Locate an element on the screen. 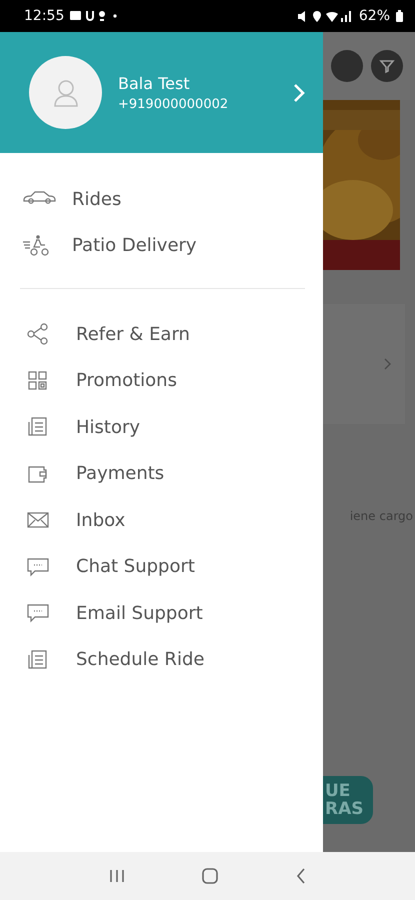 This screenshot has width=415, height=900. menu-item: Patio Delivery is located at coordinates (172, 245).